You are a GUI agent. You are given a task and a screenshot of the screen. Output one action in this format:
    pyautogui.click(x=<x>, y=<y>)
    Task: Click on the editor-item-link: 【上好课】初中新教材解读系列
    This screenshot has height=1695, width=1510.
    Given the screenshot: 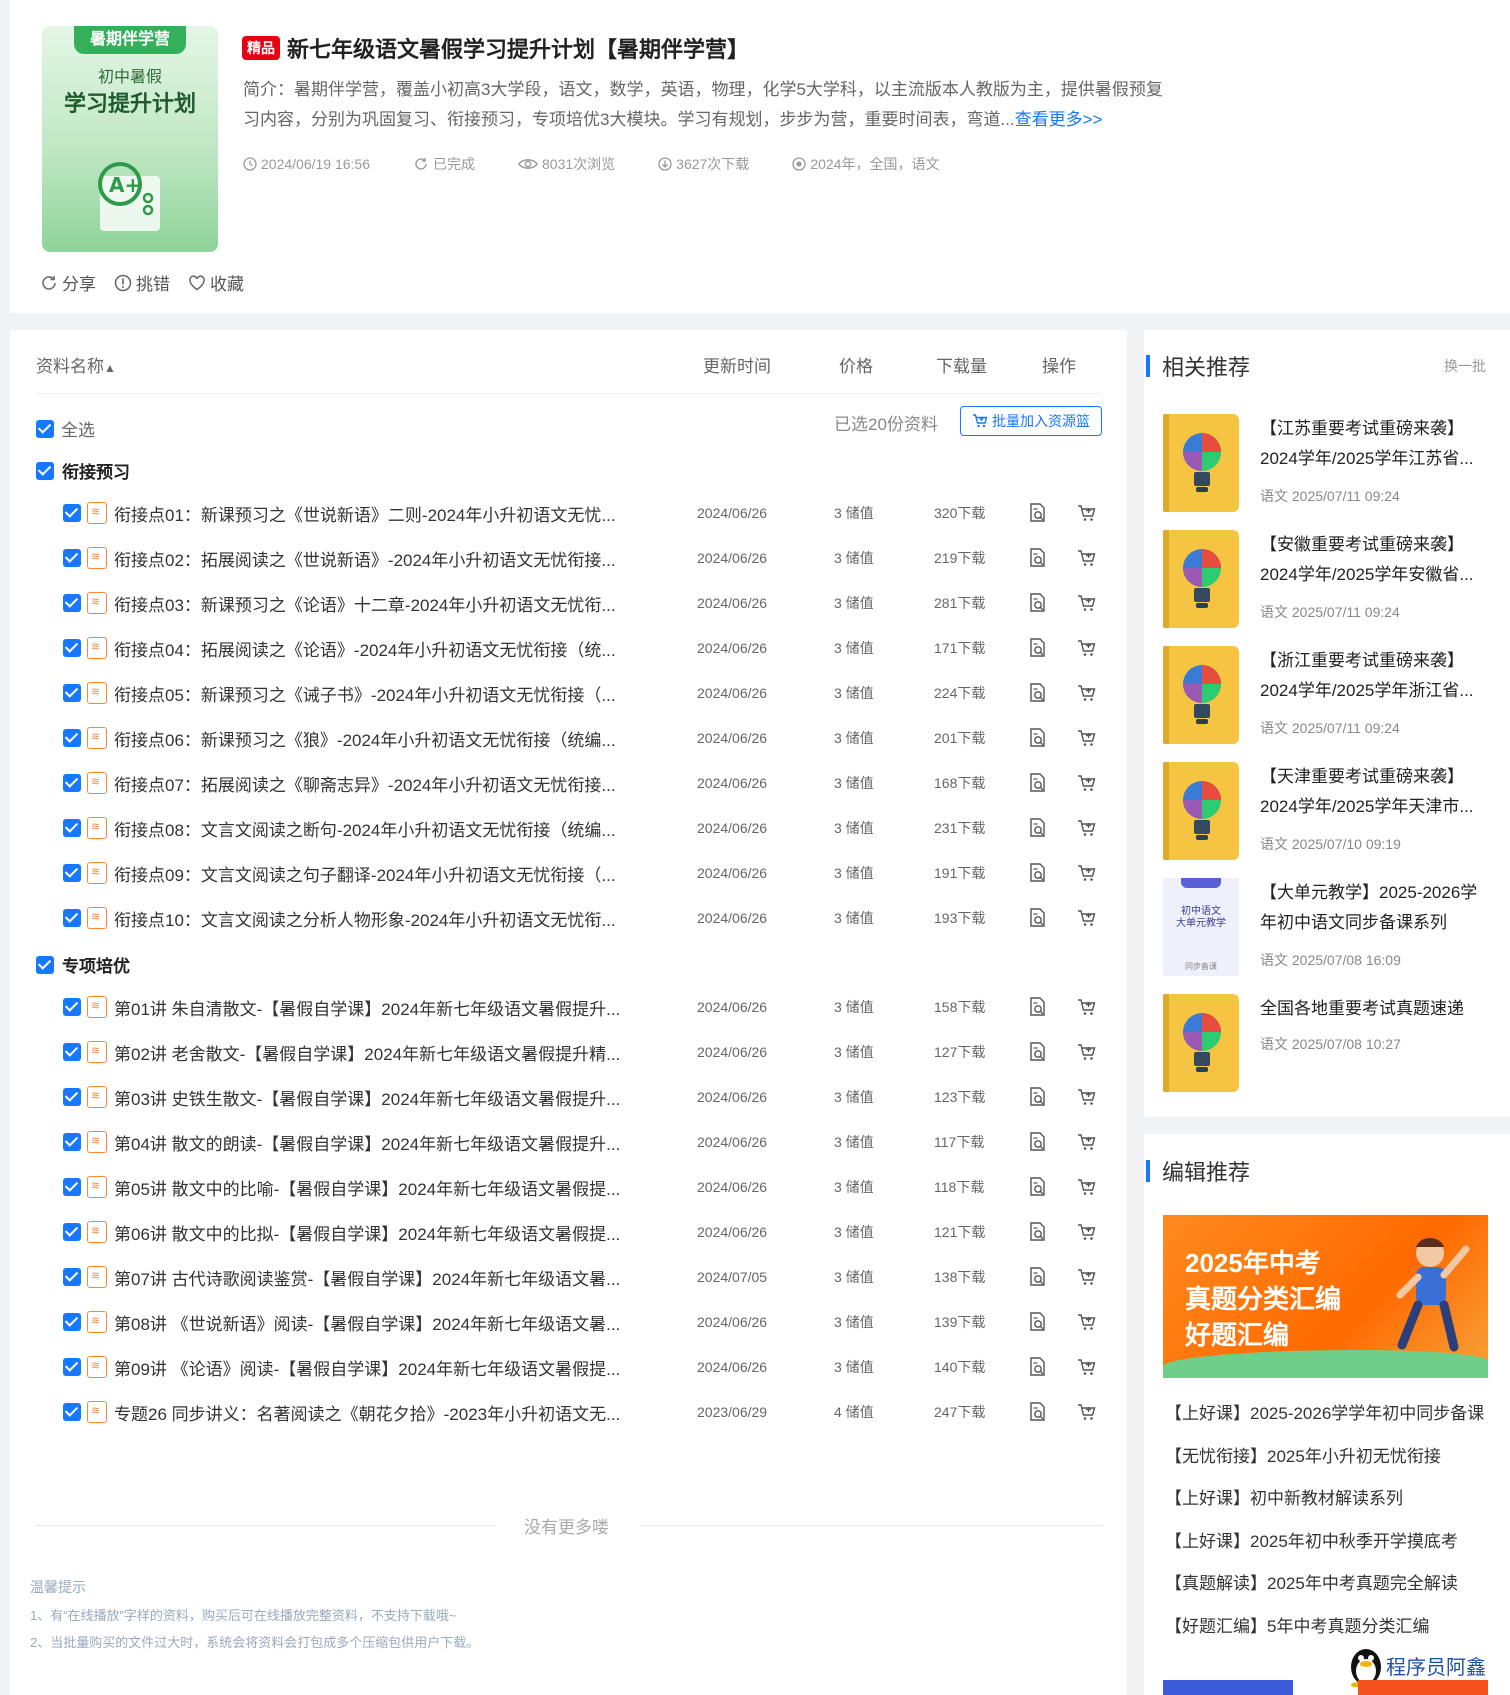 What is the action you would take?
    pyautogui.click(x=1284, y=1496)
    